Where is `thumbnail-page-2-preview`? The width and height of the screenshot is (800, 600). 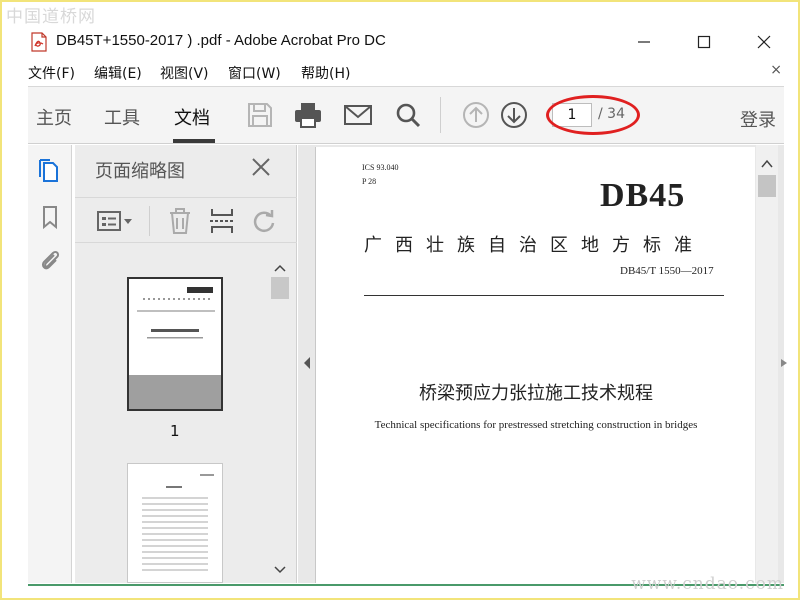
thumbnail-page-2-preview is located at coordinates (178, 522).